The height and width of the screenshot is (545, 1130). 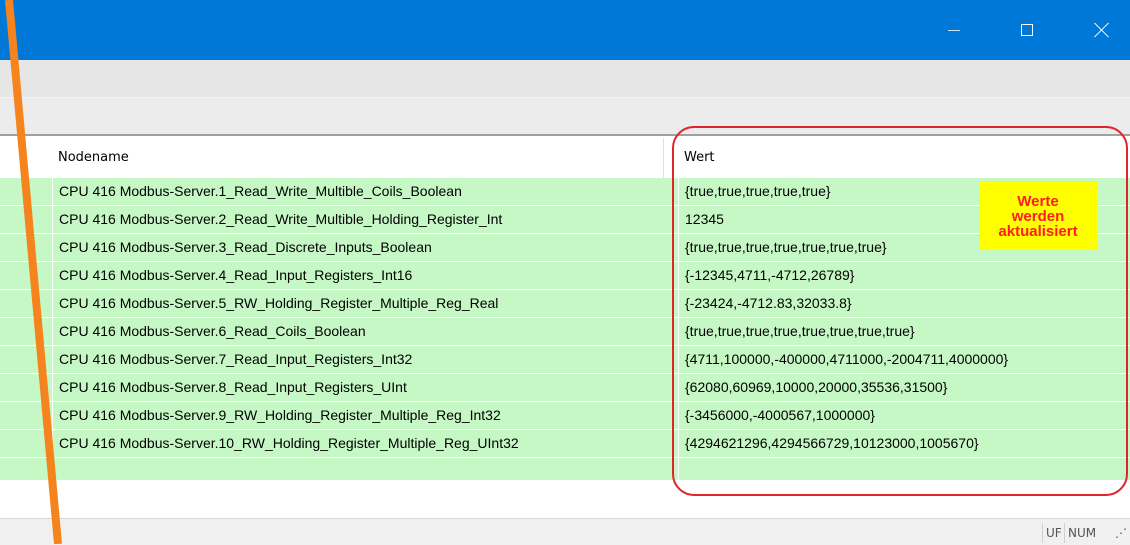 What do you see at coordinates (903, 303) in the screenshot?
I see `cell-wert: {-23424,-4712.83,32033.8}` at bounding box center [903, 303].